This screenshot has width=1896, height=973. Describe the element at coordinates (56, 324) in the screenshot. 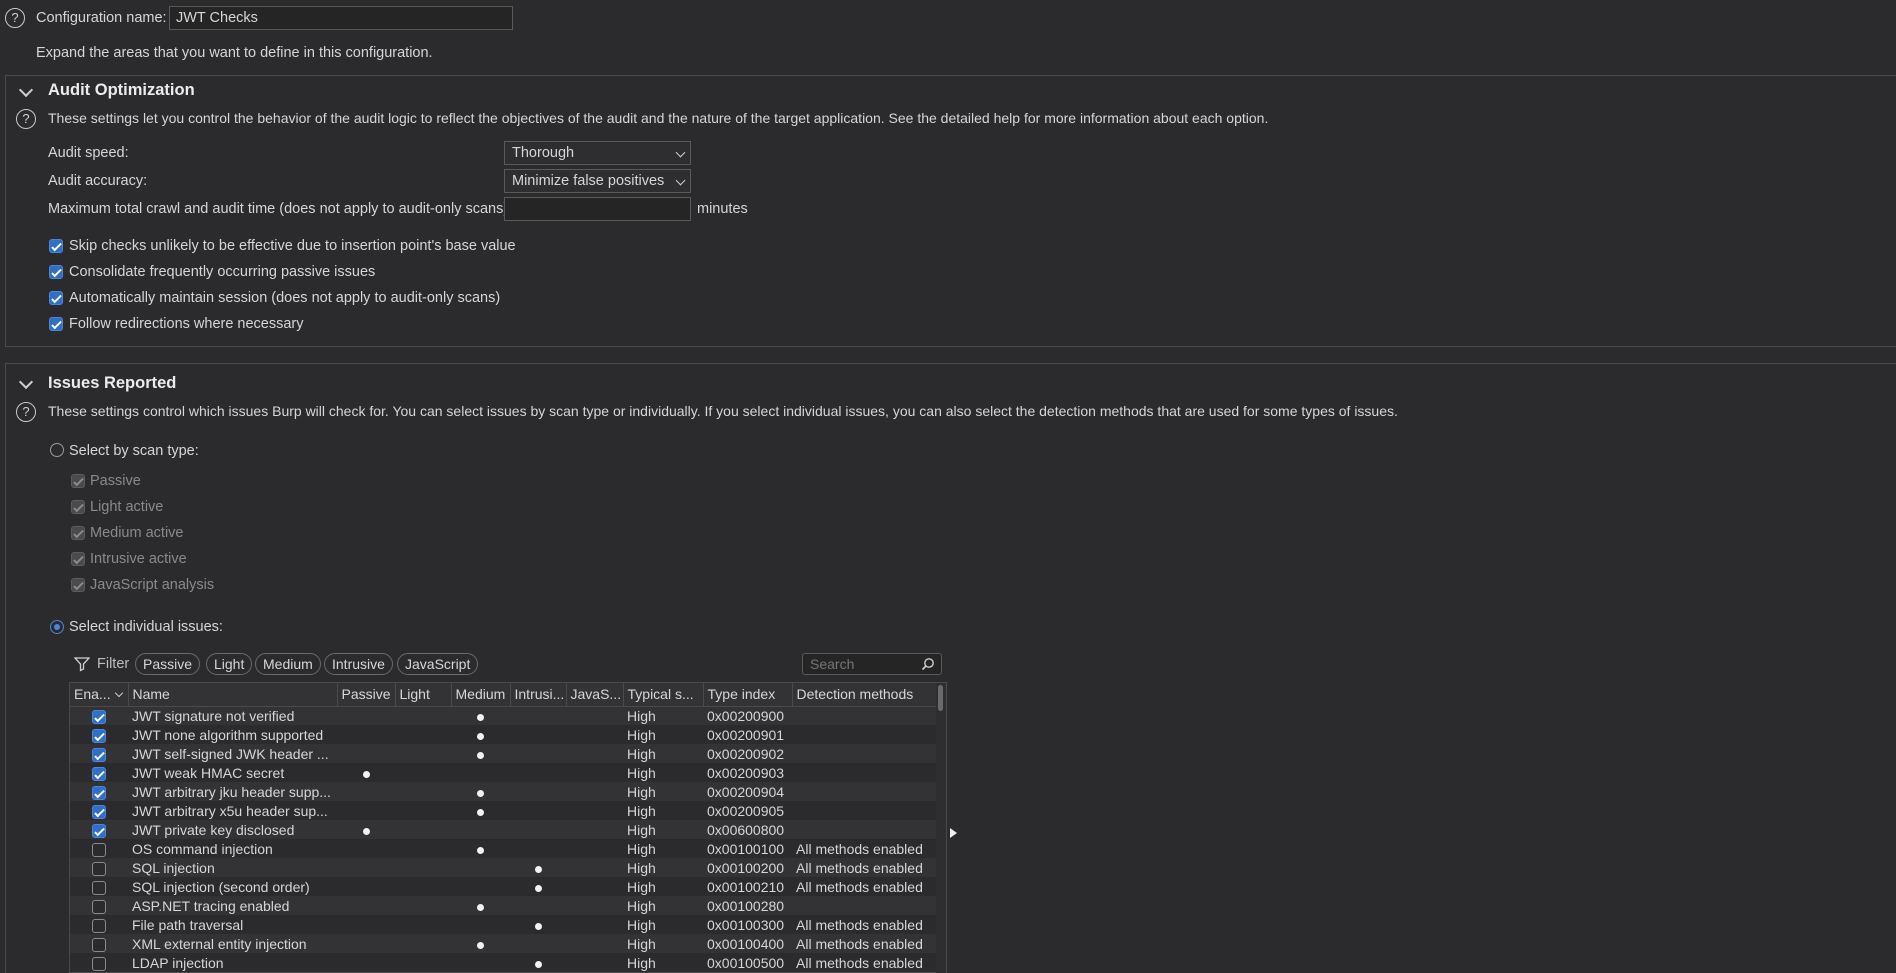

I see `follow-redirections-checkbox` at that location.